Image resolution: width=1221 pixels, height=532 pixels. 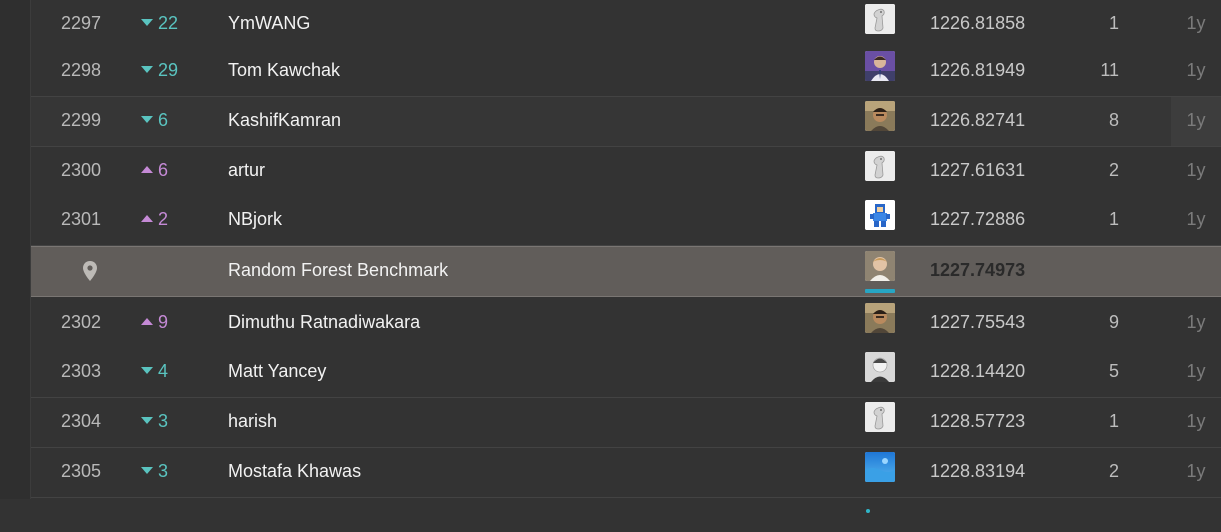 I want to click on leaderboard-row: 2298 29 Tom Kawchak 1226.81949 11 1y, so click(x=626, y=79).